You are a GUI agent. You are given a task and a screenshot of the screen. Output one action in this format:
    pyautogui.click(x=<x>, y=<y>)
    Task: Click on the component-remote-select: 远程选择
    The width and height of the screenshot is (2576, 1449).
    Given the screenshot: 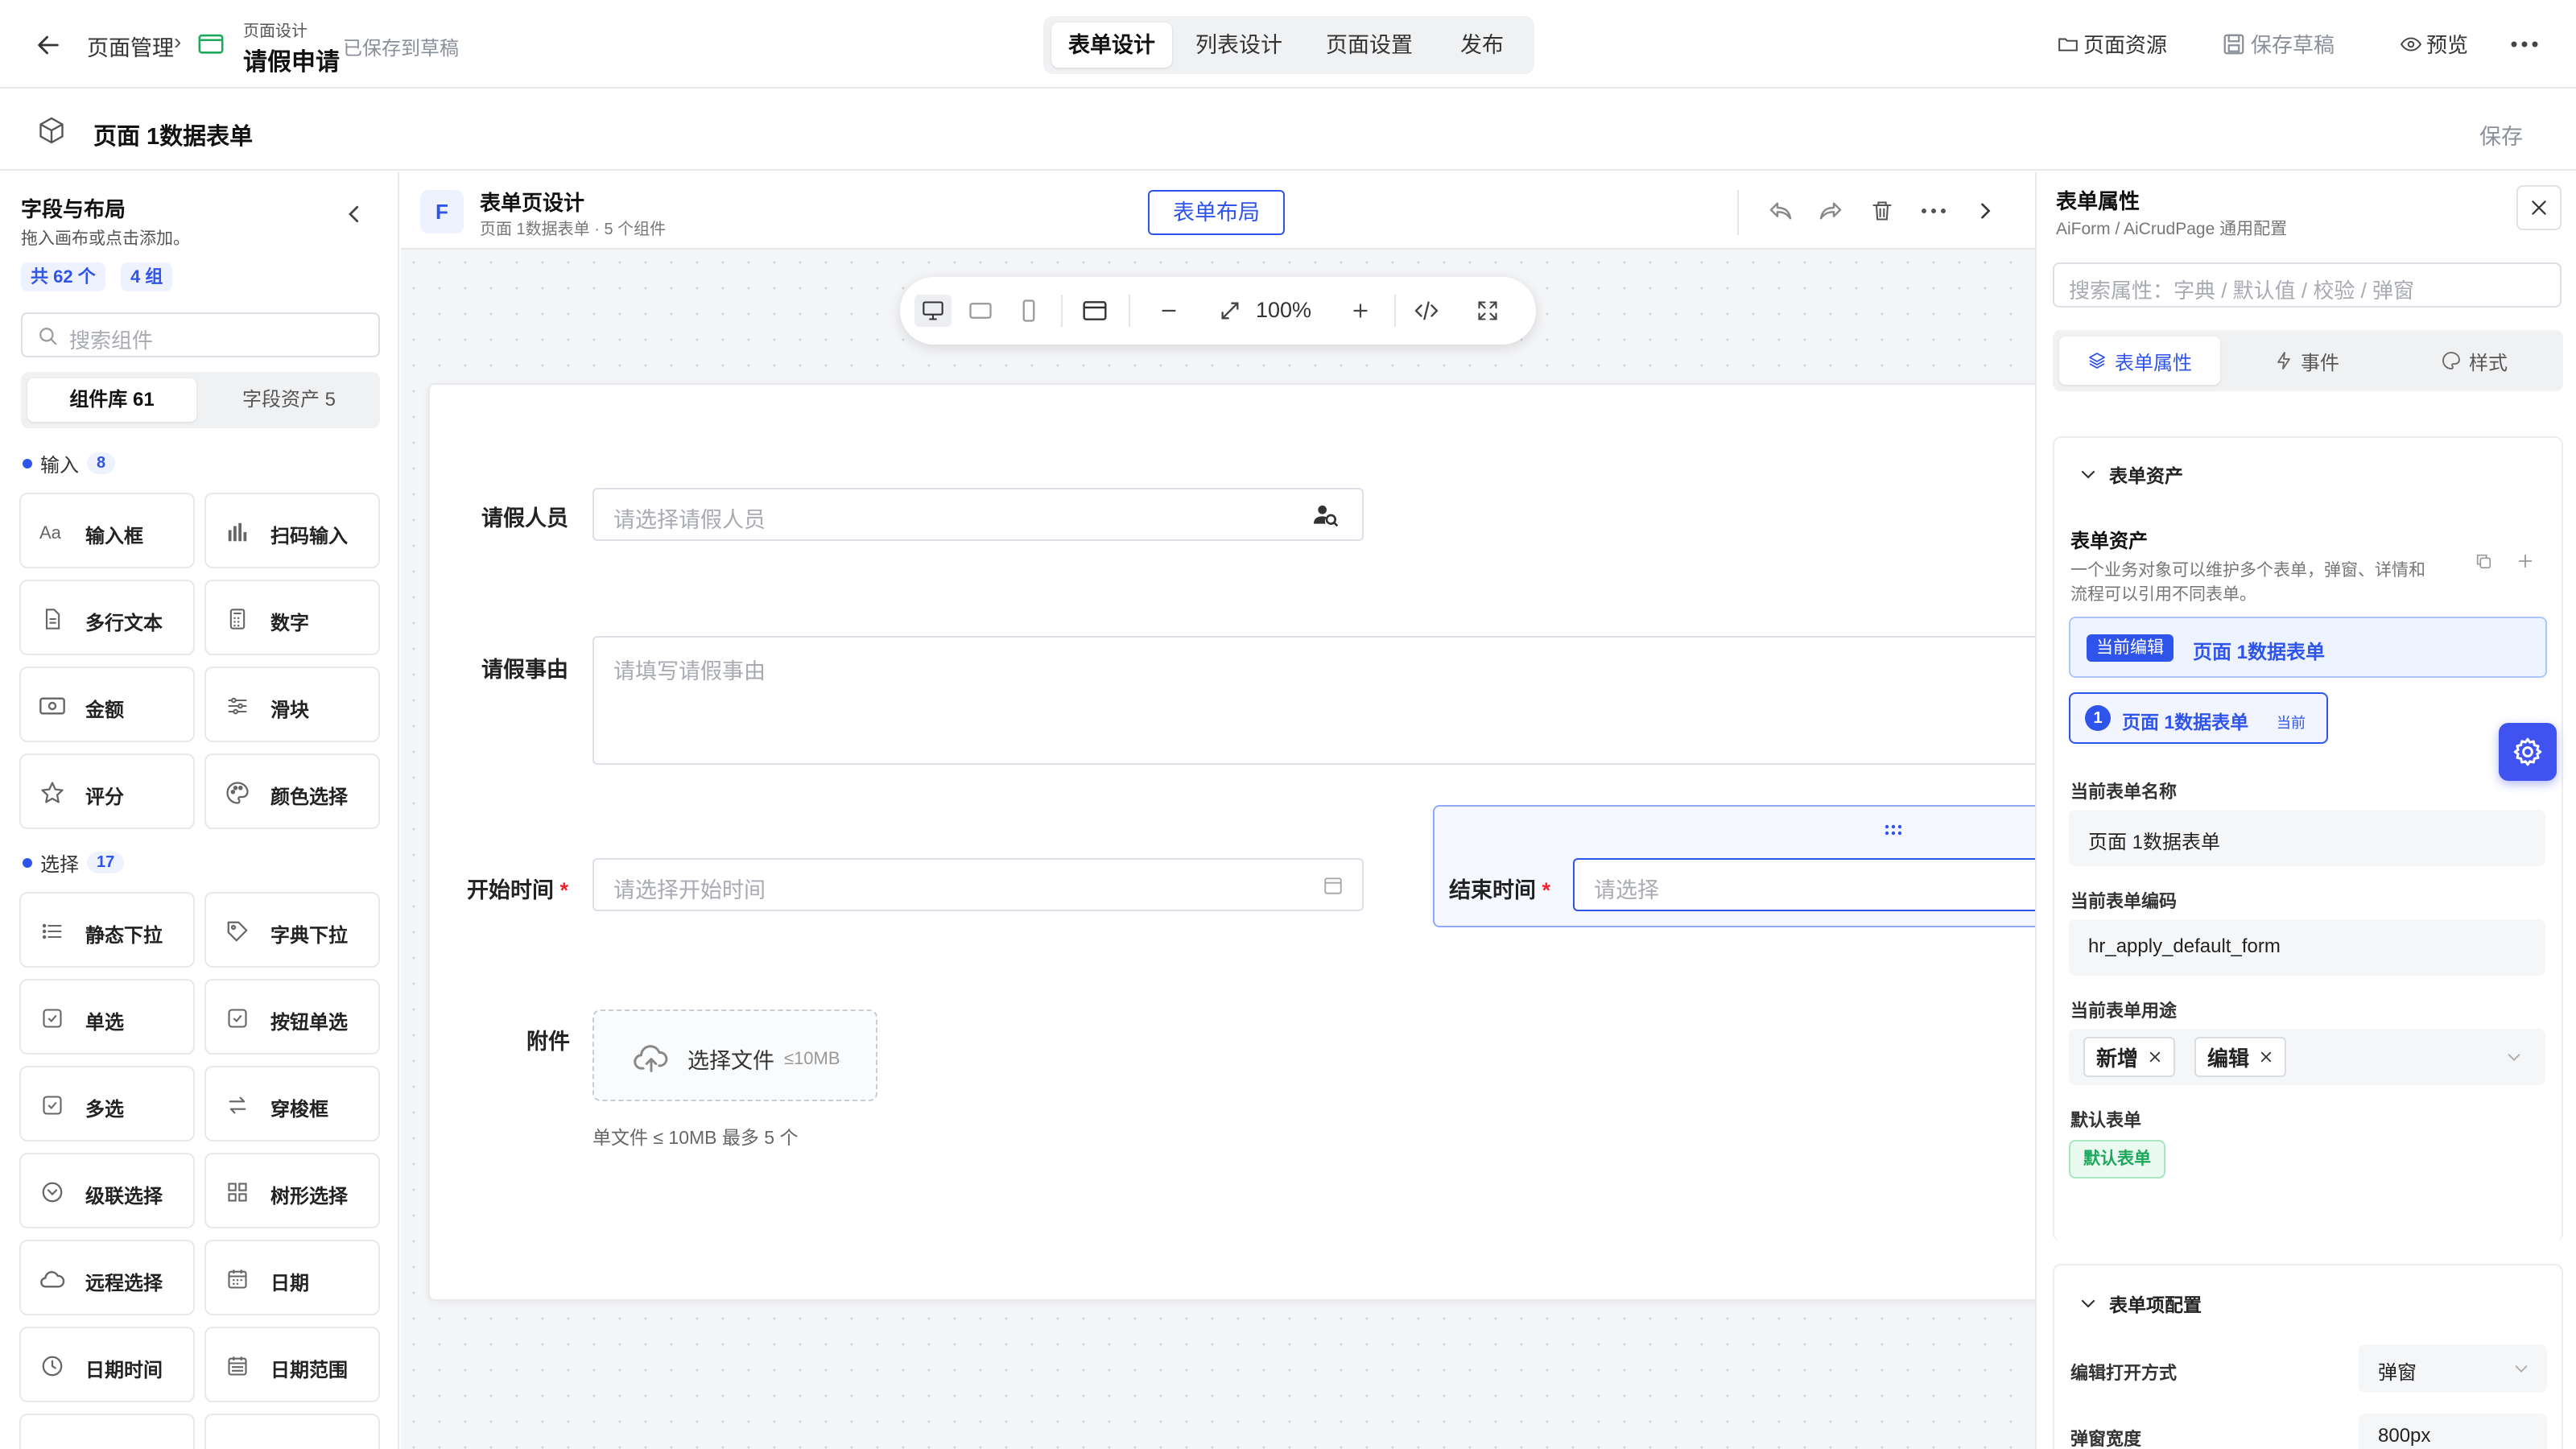 What is the action you would take?
    pyautogui.click(x=107, y=1277)
    